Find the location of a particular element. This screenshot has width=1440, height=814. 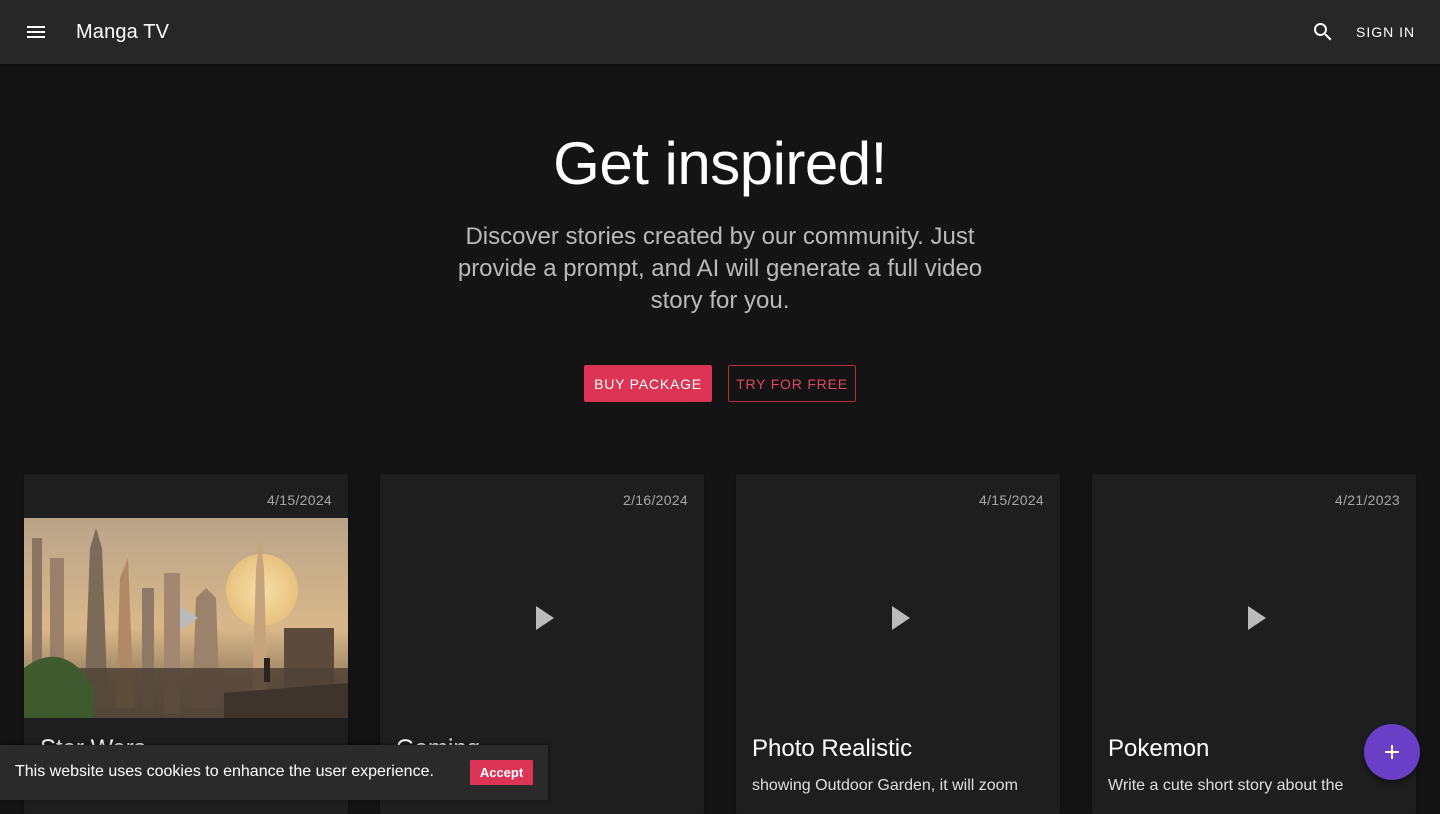

menu-icon is located at coordinates (36, 32).